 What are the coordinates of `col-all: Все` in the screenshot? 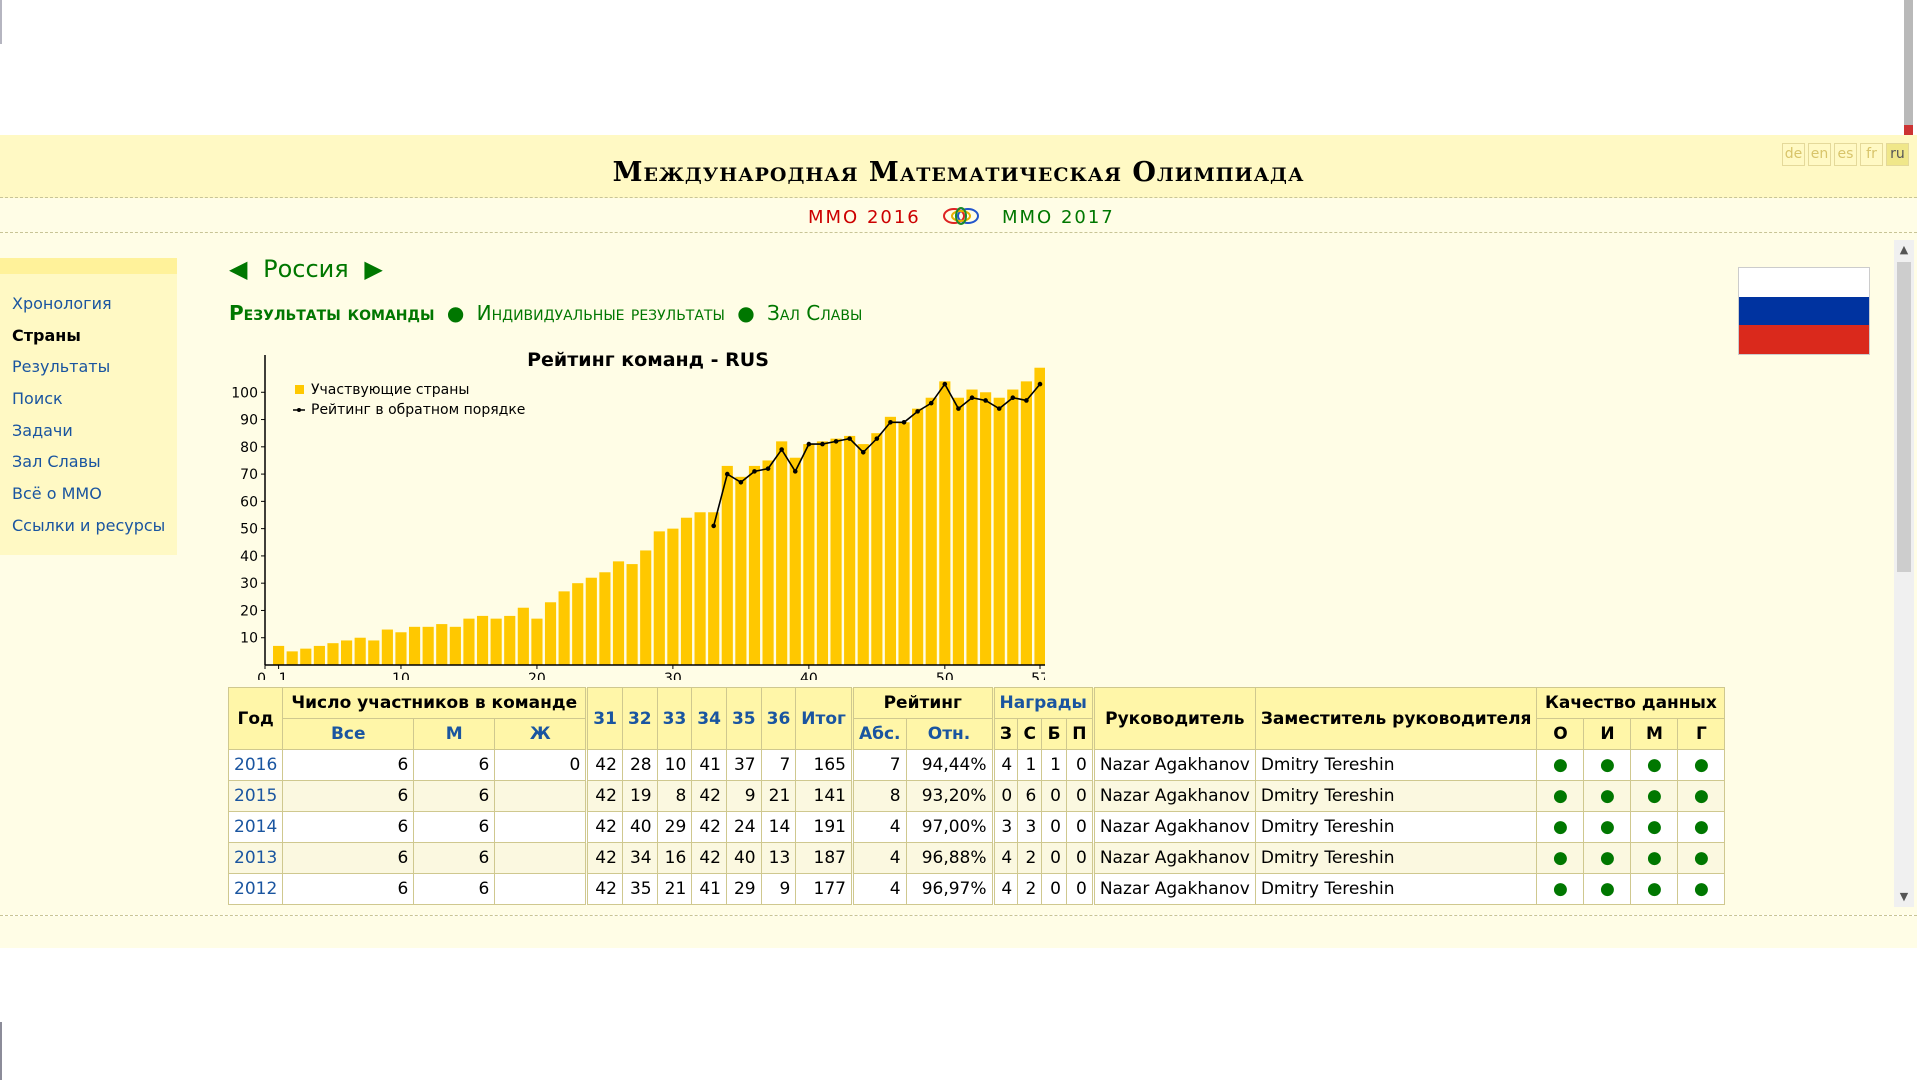 It's located at (348, 734).